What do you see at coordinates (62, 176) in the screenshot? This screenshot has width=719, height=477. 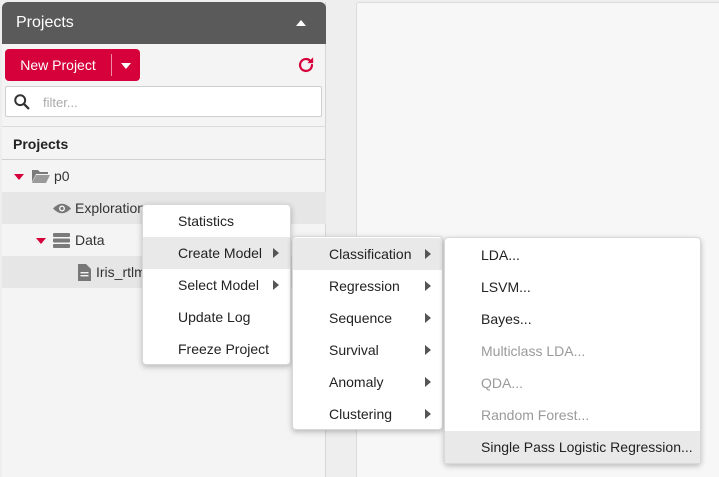 I see `tree-item-label: p0` at bounding box center [62, 176].